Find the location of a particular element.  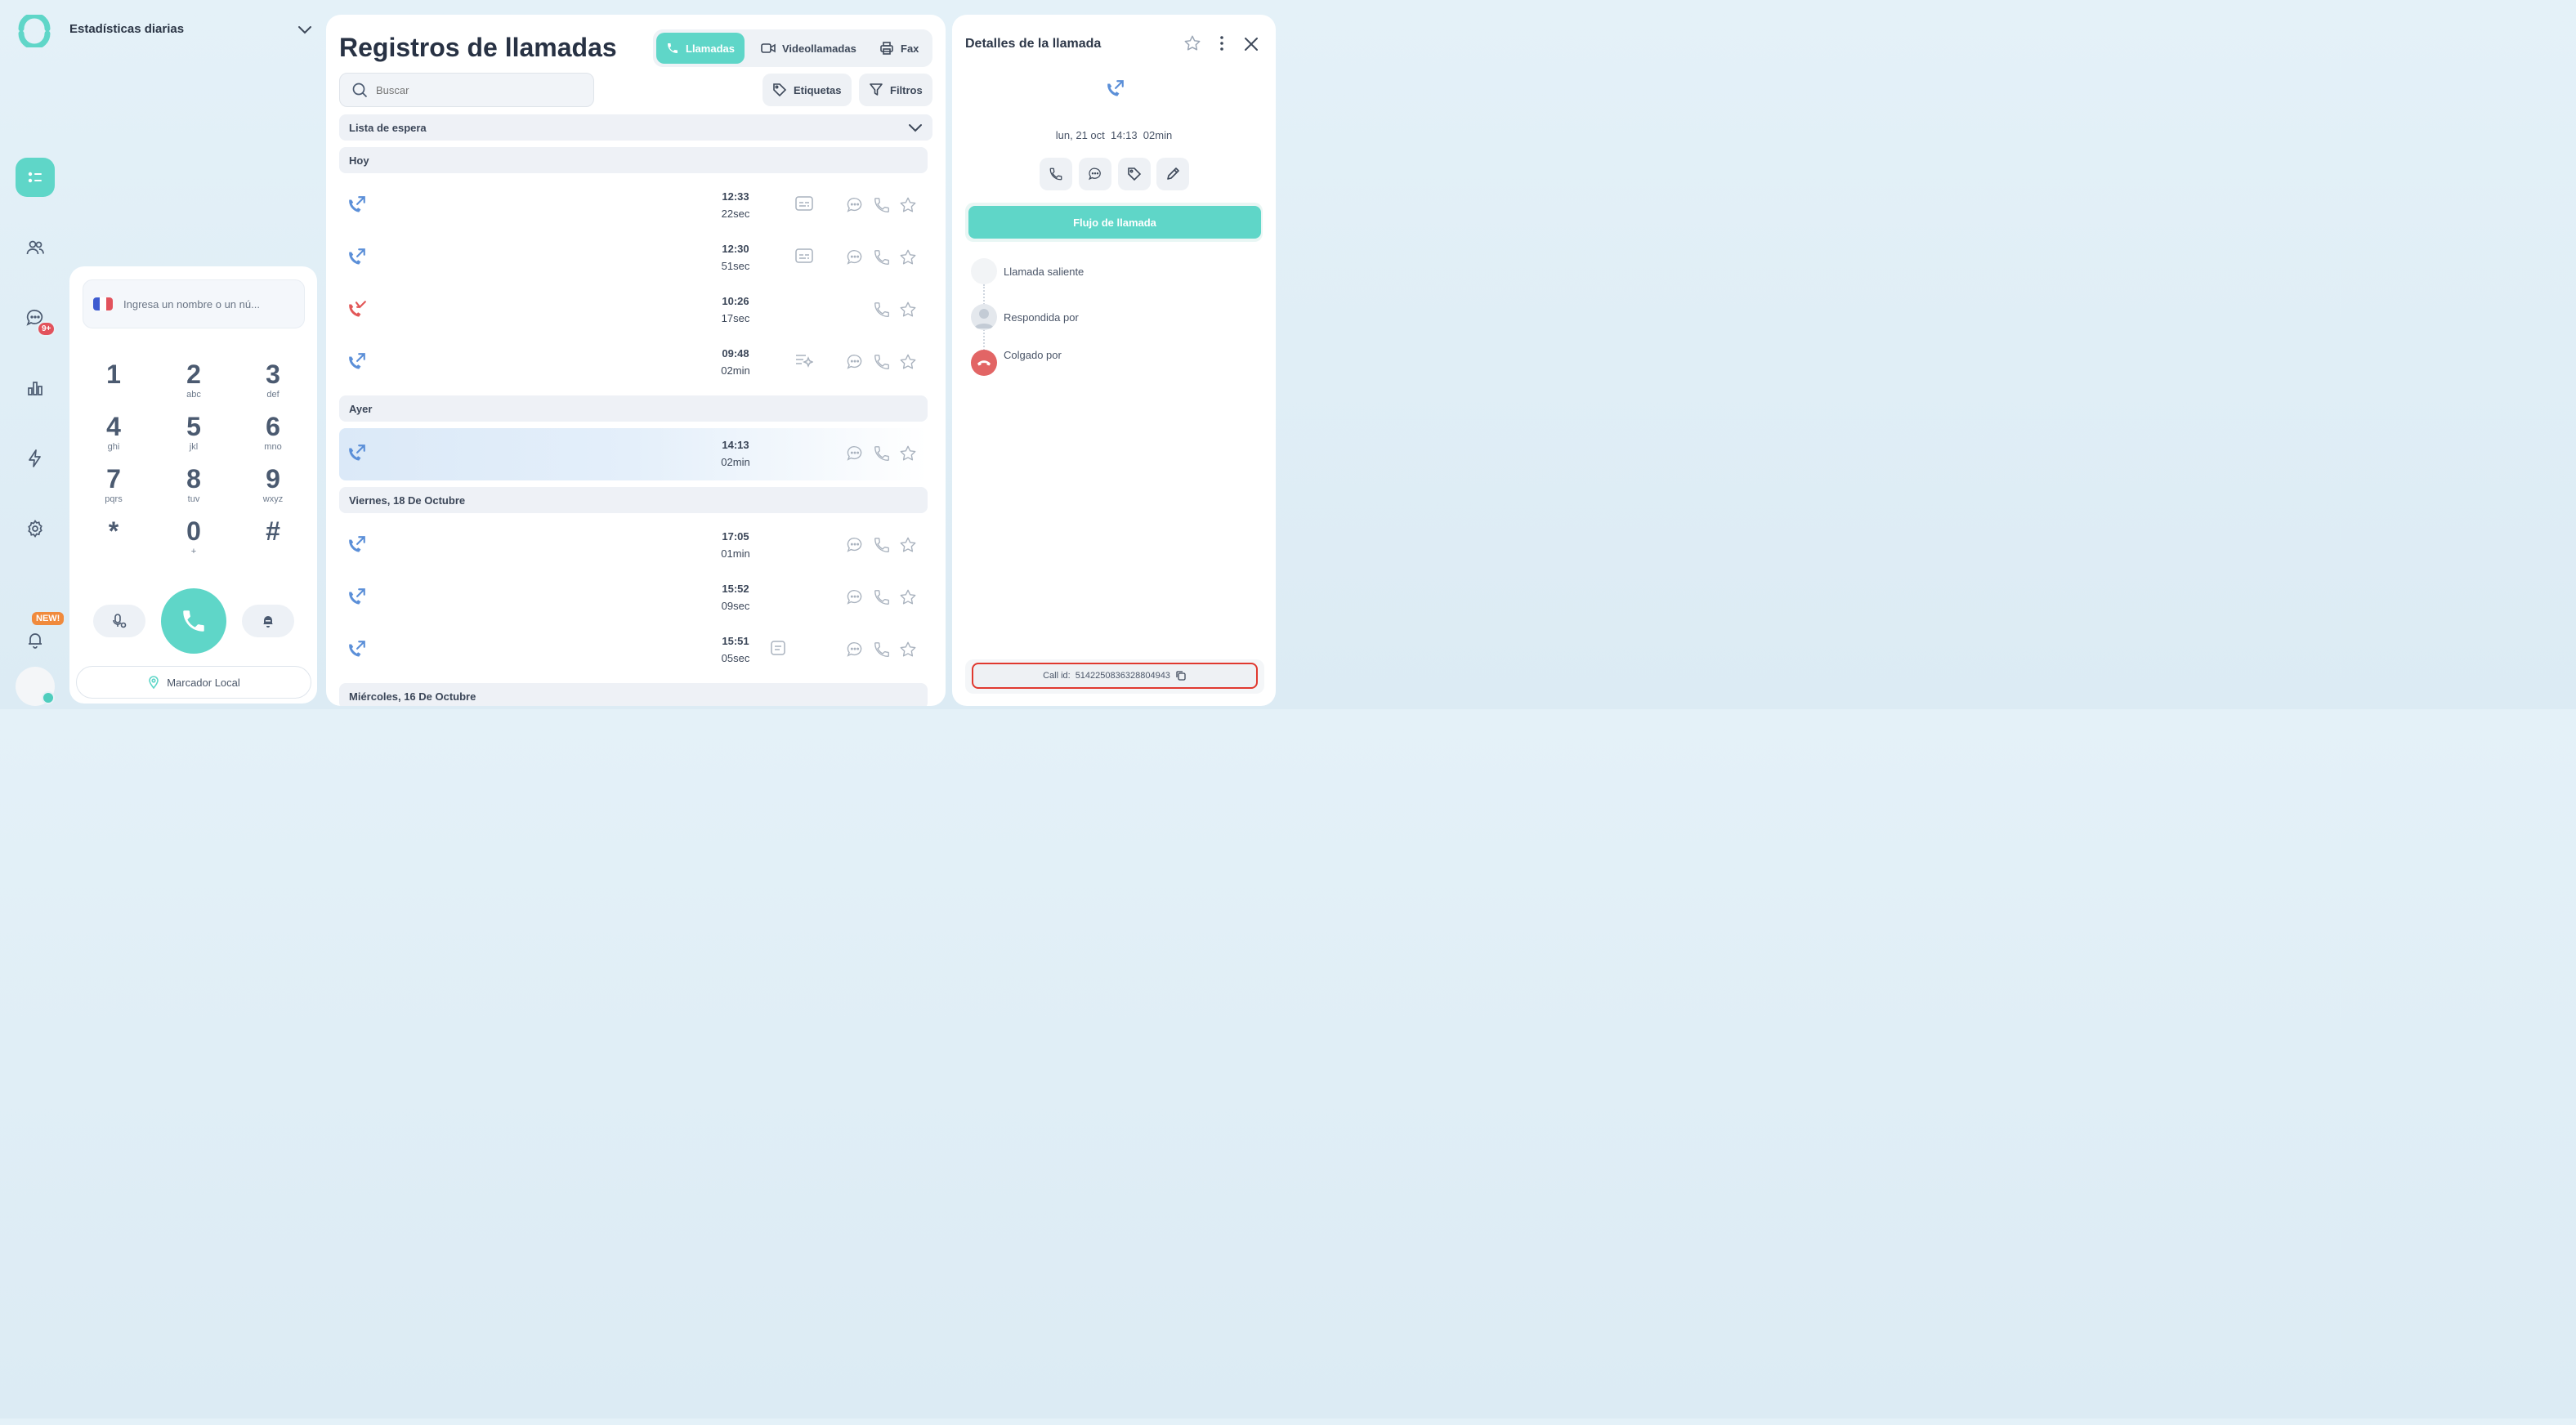

stats-title: Estadísticas diarias is located at coordinates (126, 29).